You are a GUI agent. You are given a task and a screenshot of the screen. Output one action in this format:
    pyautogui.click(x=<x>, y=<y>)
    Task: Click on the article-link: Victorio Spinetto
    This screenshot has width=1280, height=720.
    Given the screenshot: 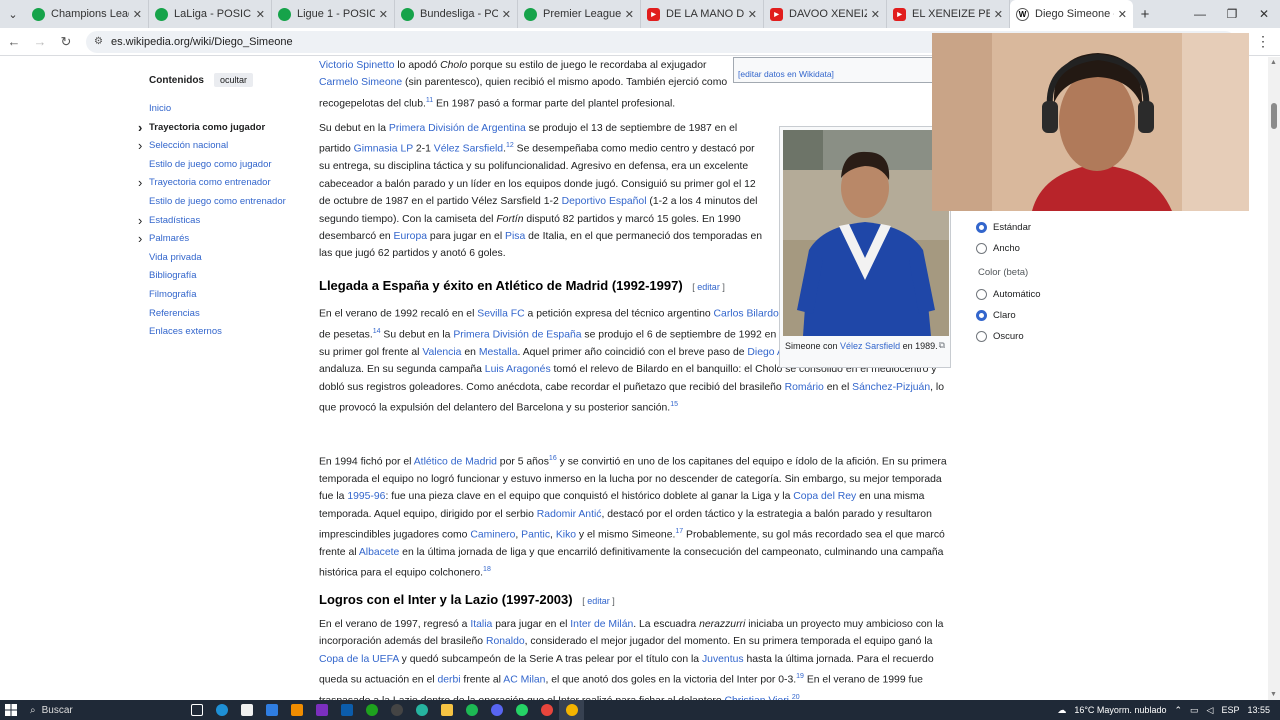 What is the action you would take?
    pyautogui.click(x=356, y=65)
    